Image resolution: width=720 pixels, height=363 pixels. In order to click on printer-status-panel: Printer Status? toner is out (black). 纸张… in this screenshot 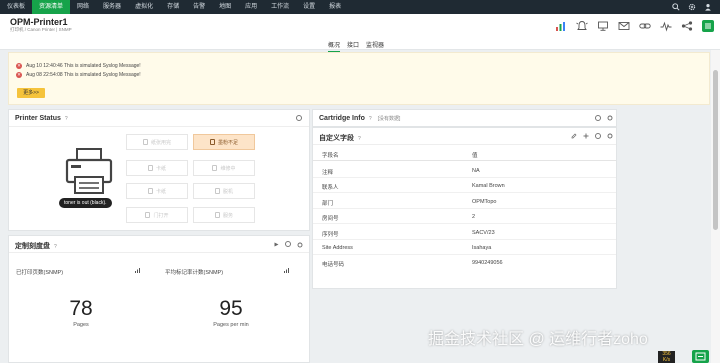, I will do `click(159, 170)`.